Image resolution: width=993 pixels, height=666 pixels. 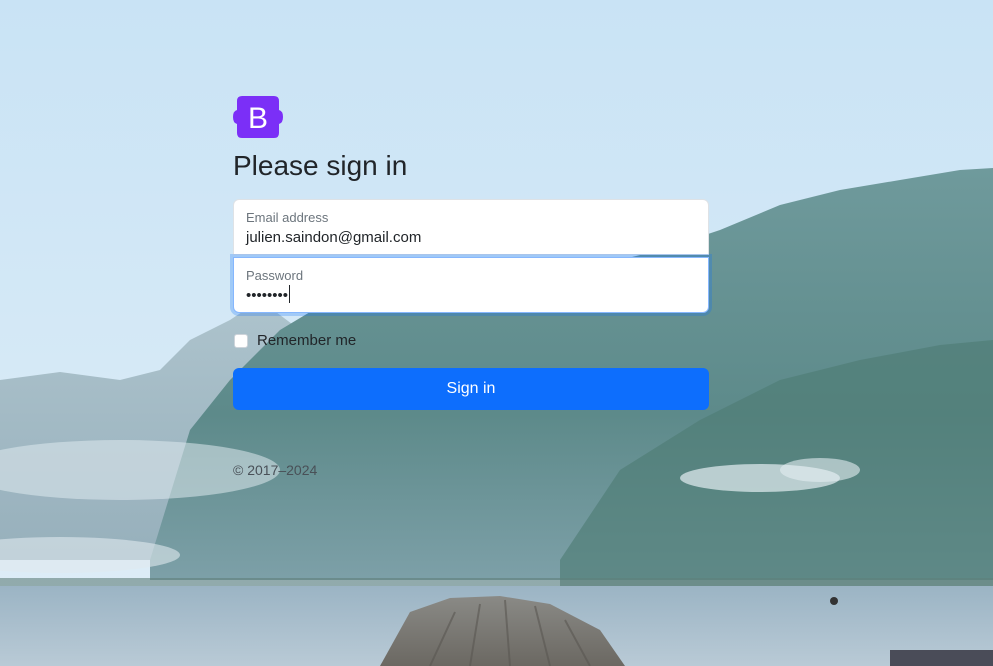 I want to click on email-field: Email address julien.saindon@gmail.com, so click(x=471, y=227).